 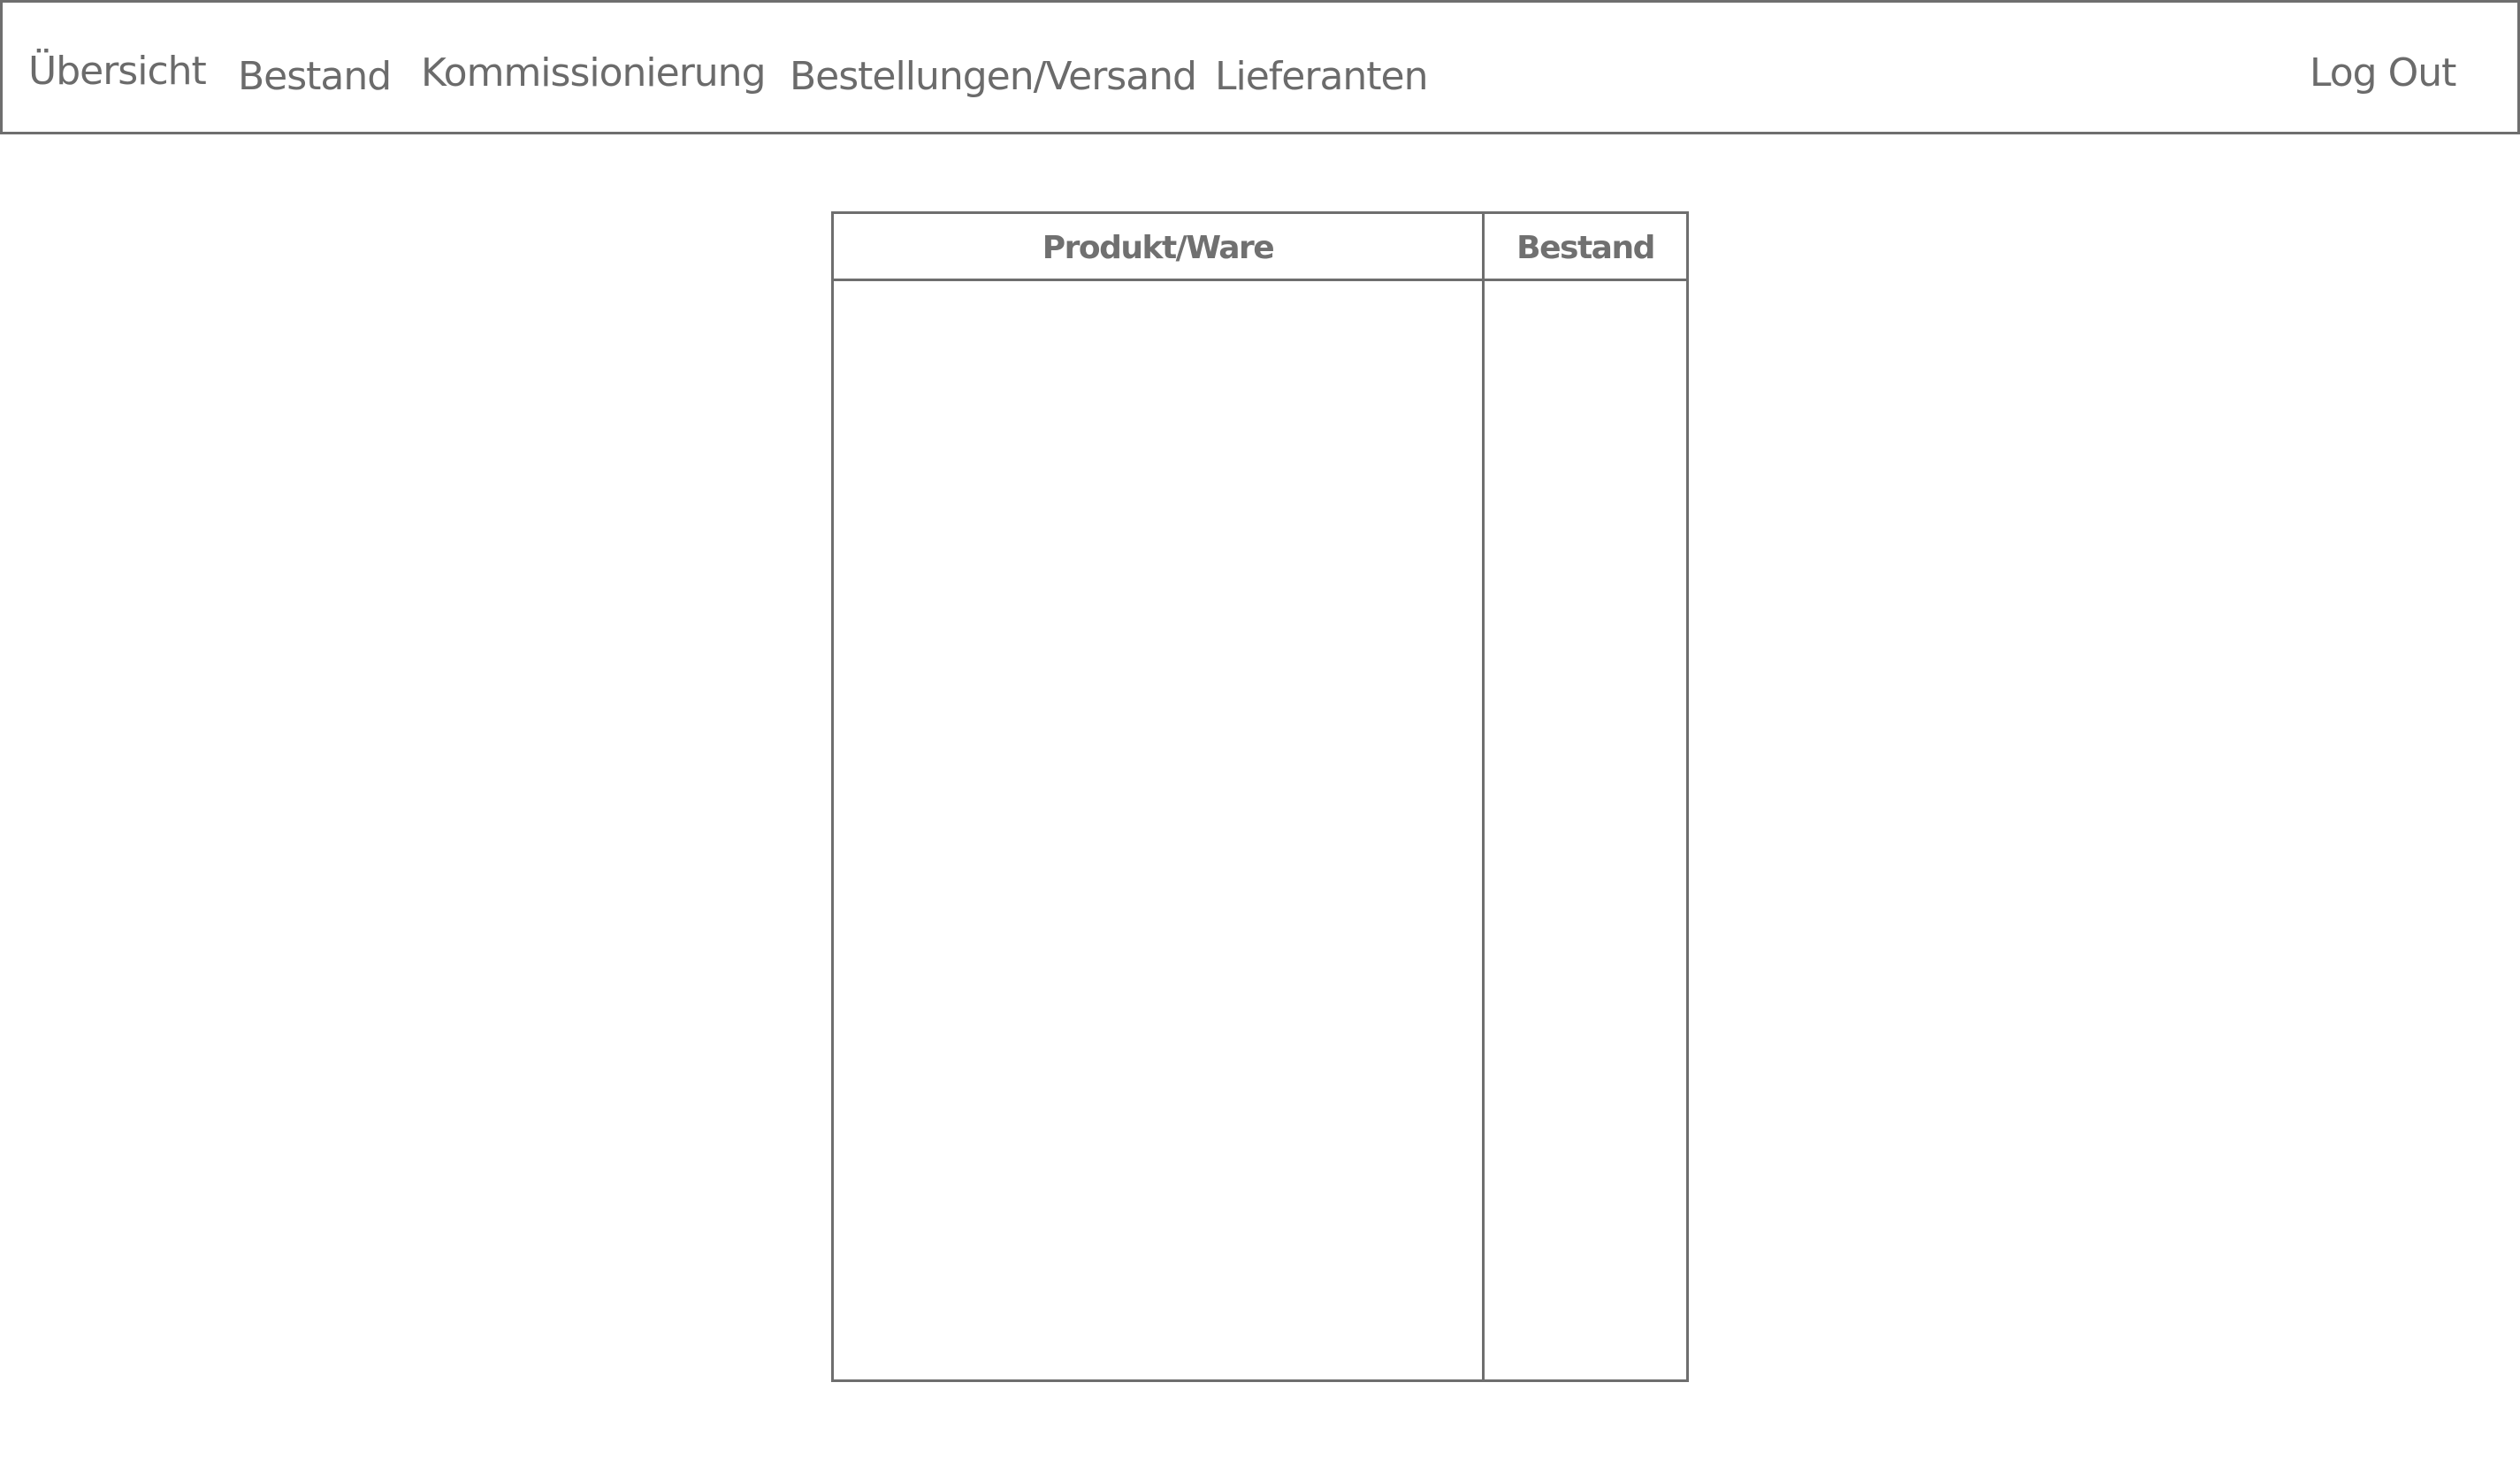 What do you see at coordinates (2383, 74) in the screenshot?
I see `logout-button: Log Out` at bounding box center [2383, 74].